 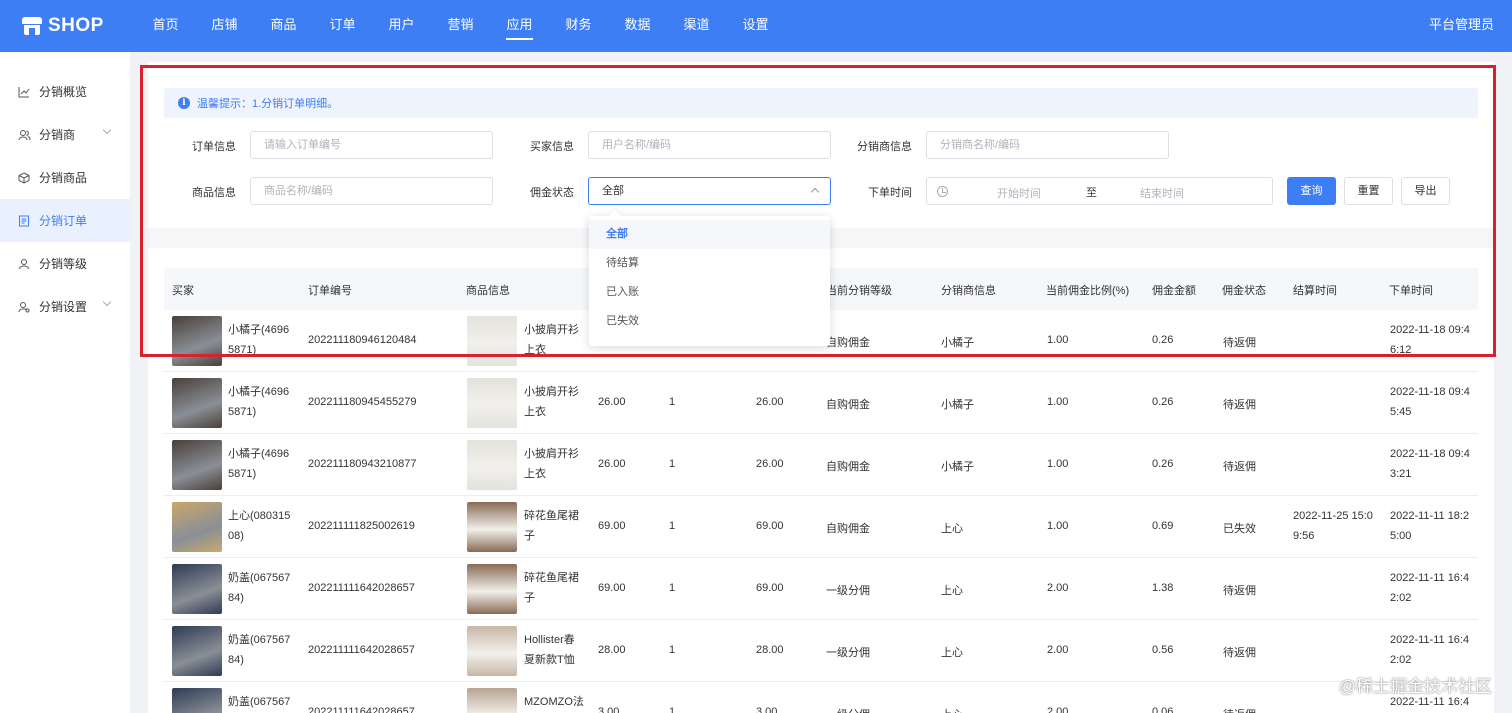 What do you see at coordinates (1430, 402) in the screenshot?
I see `order-time: 2022-11-18 09:4 5:45` at bounding box center [1430, 402].